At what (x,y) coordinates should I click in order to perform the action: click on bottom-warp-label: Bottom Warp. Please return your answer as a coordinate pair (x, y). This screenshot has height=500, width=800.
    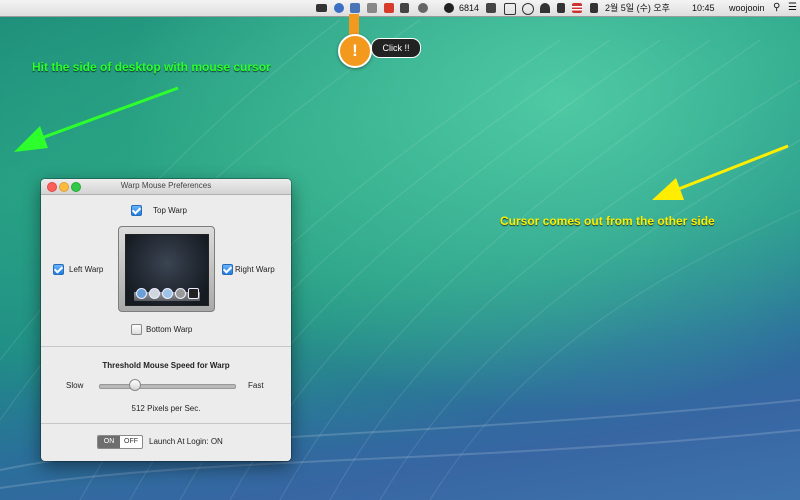
    Looking at the image, I should click on (169, 329).